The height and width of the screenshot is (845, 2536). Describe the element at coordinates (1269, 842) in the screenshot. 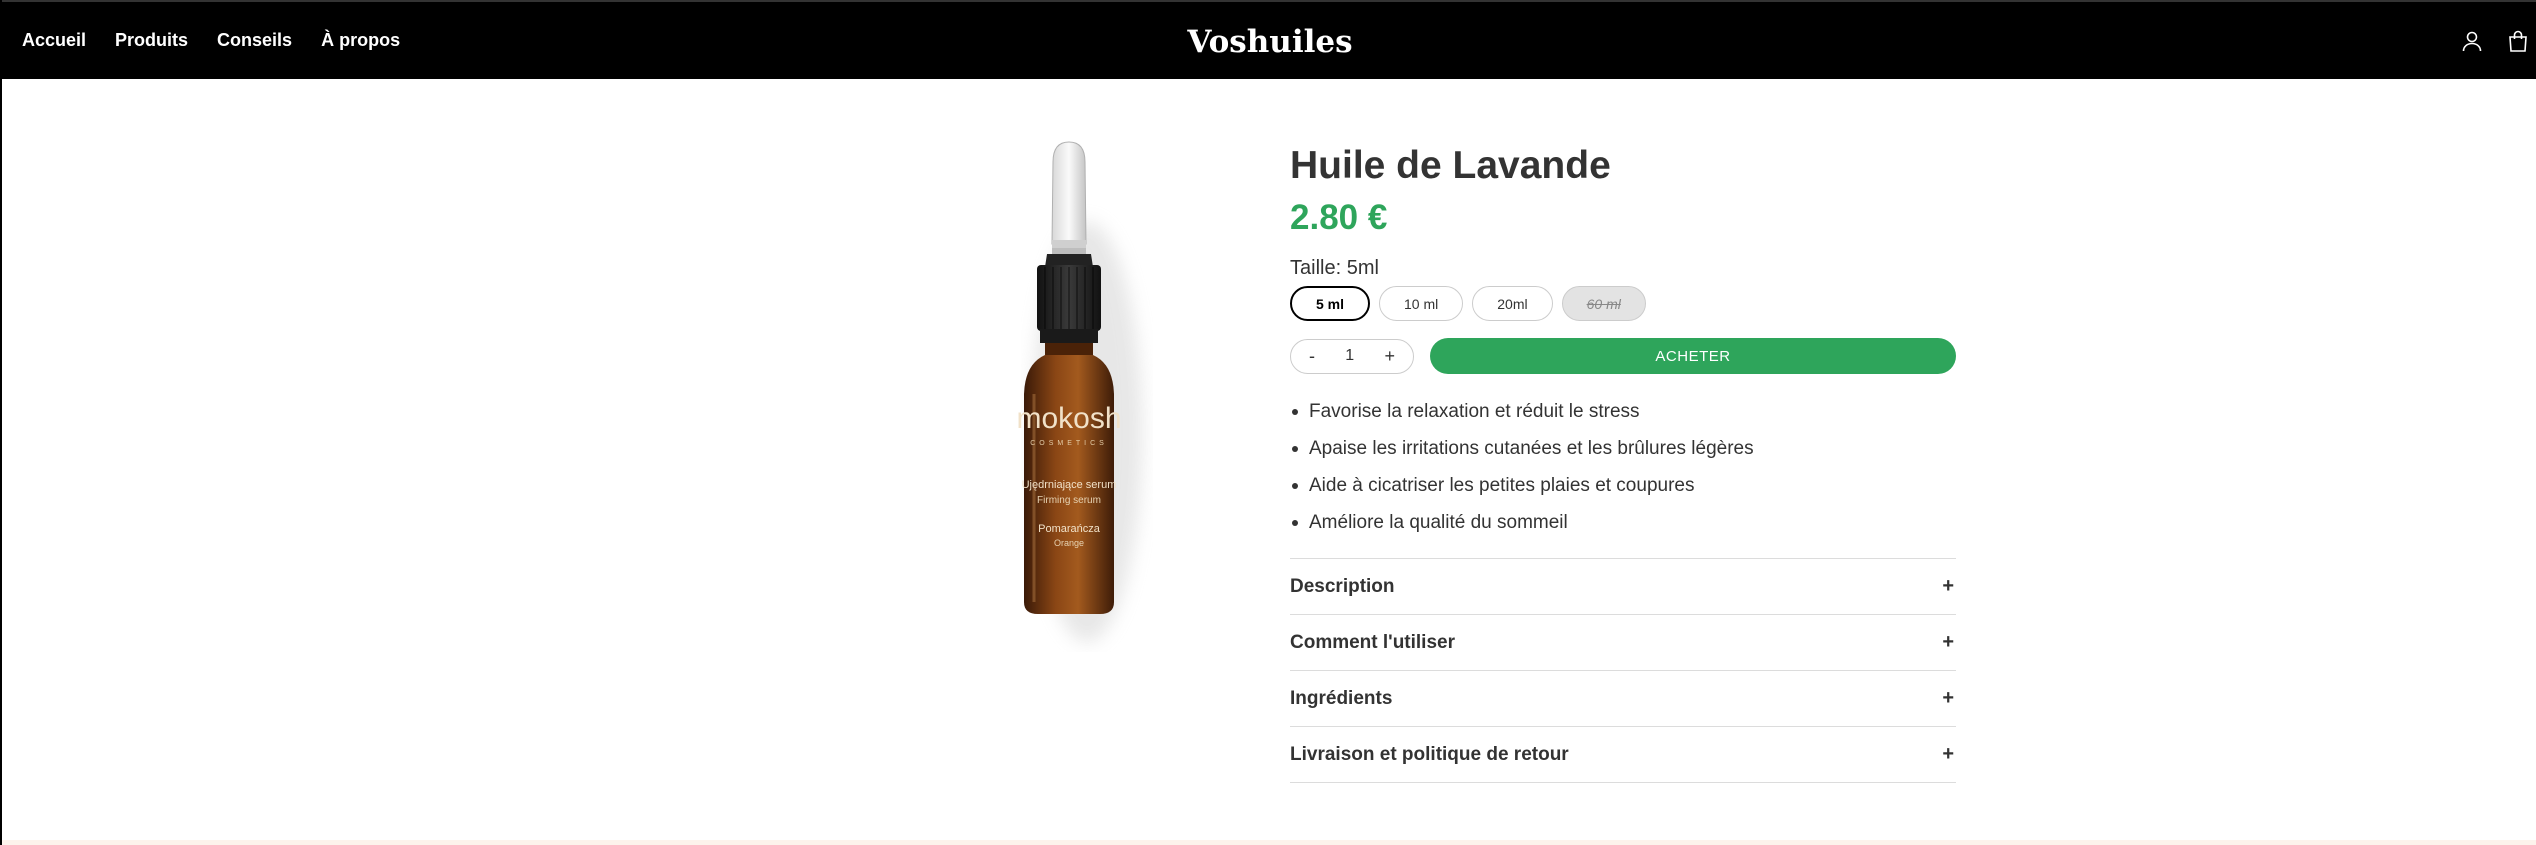

I see `footer-edge` at that location.